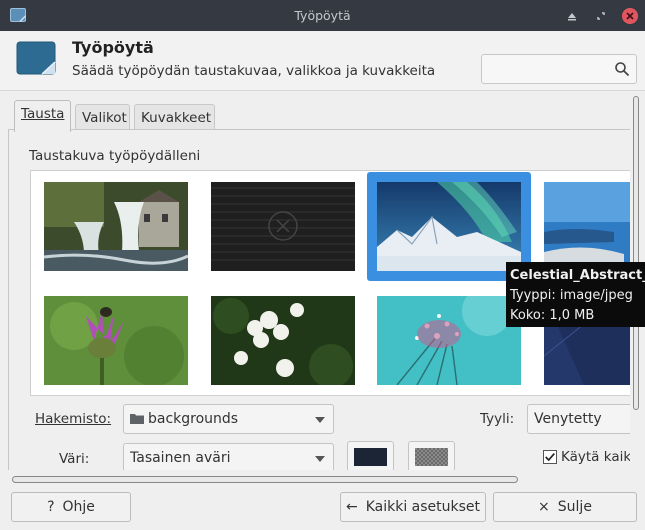  I want to click on primary-color-button, so click(370, 455).